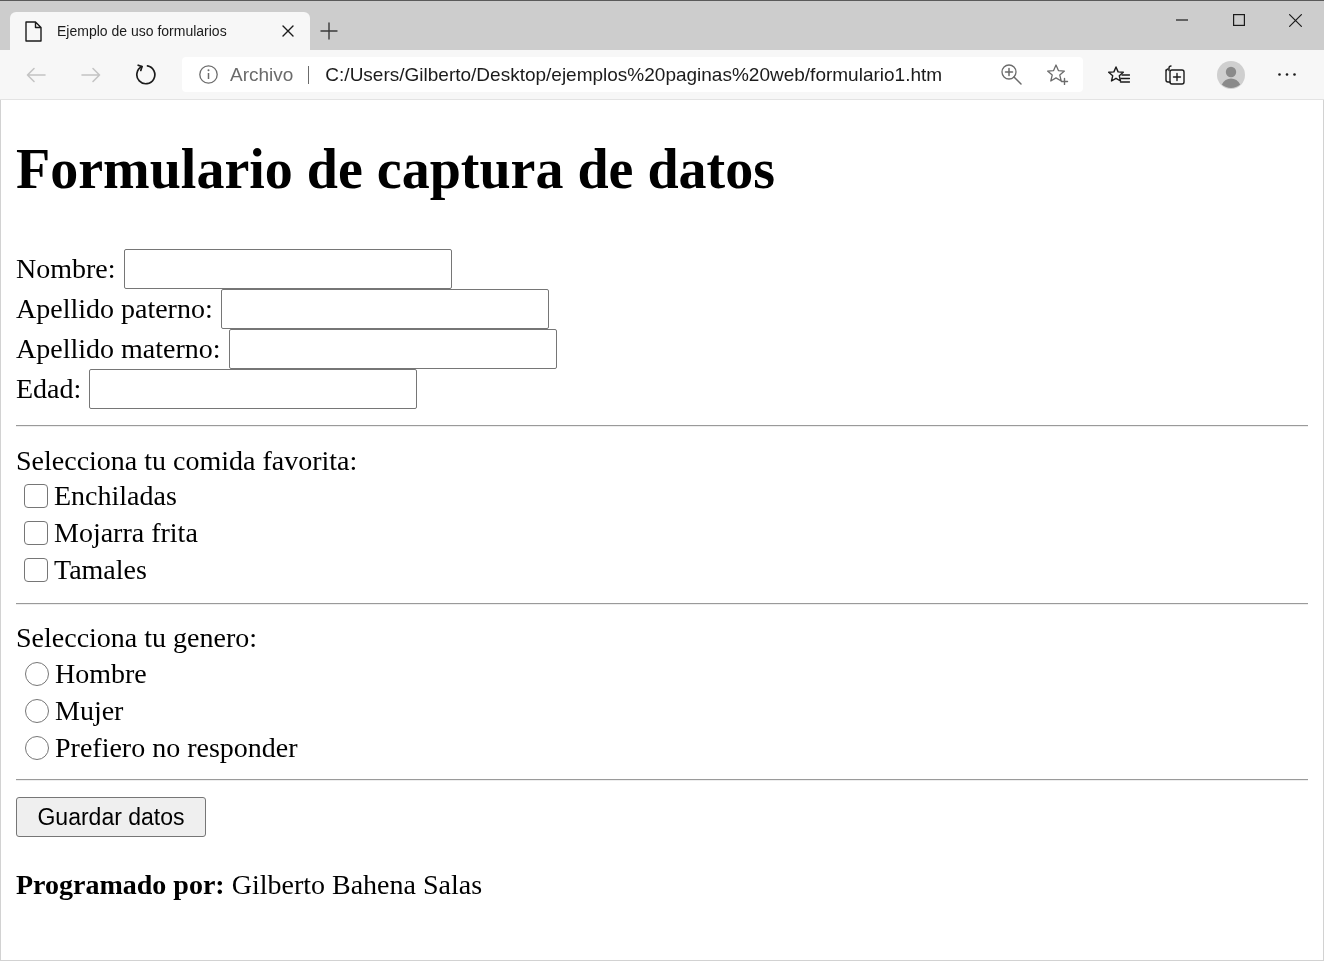 This screenshot has height=961, width=1324. Describe the element at coordinates (1238, 20) in the screenshot. I see `maximize-icon` at that location.